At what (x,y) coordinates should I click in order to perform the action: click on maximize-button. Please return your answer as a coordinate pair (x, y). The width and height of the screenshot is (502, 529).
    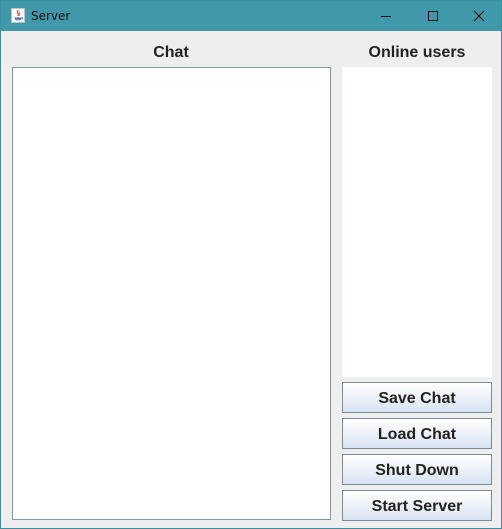
    Looking at the image, I should click on (433, 16).